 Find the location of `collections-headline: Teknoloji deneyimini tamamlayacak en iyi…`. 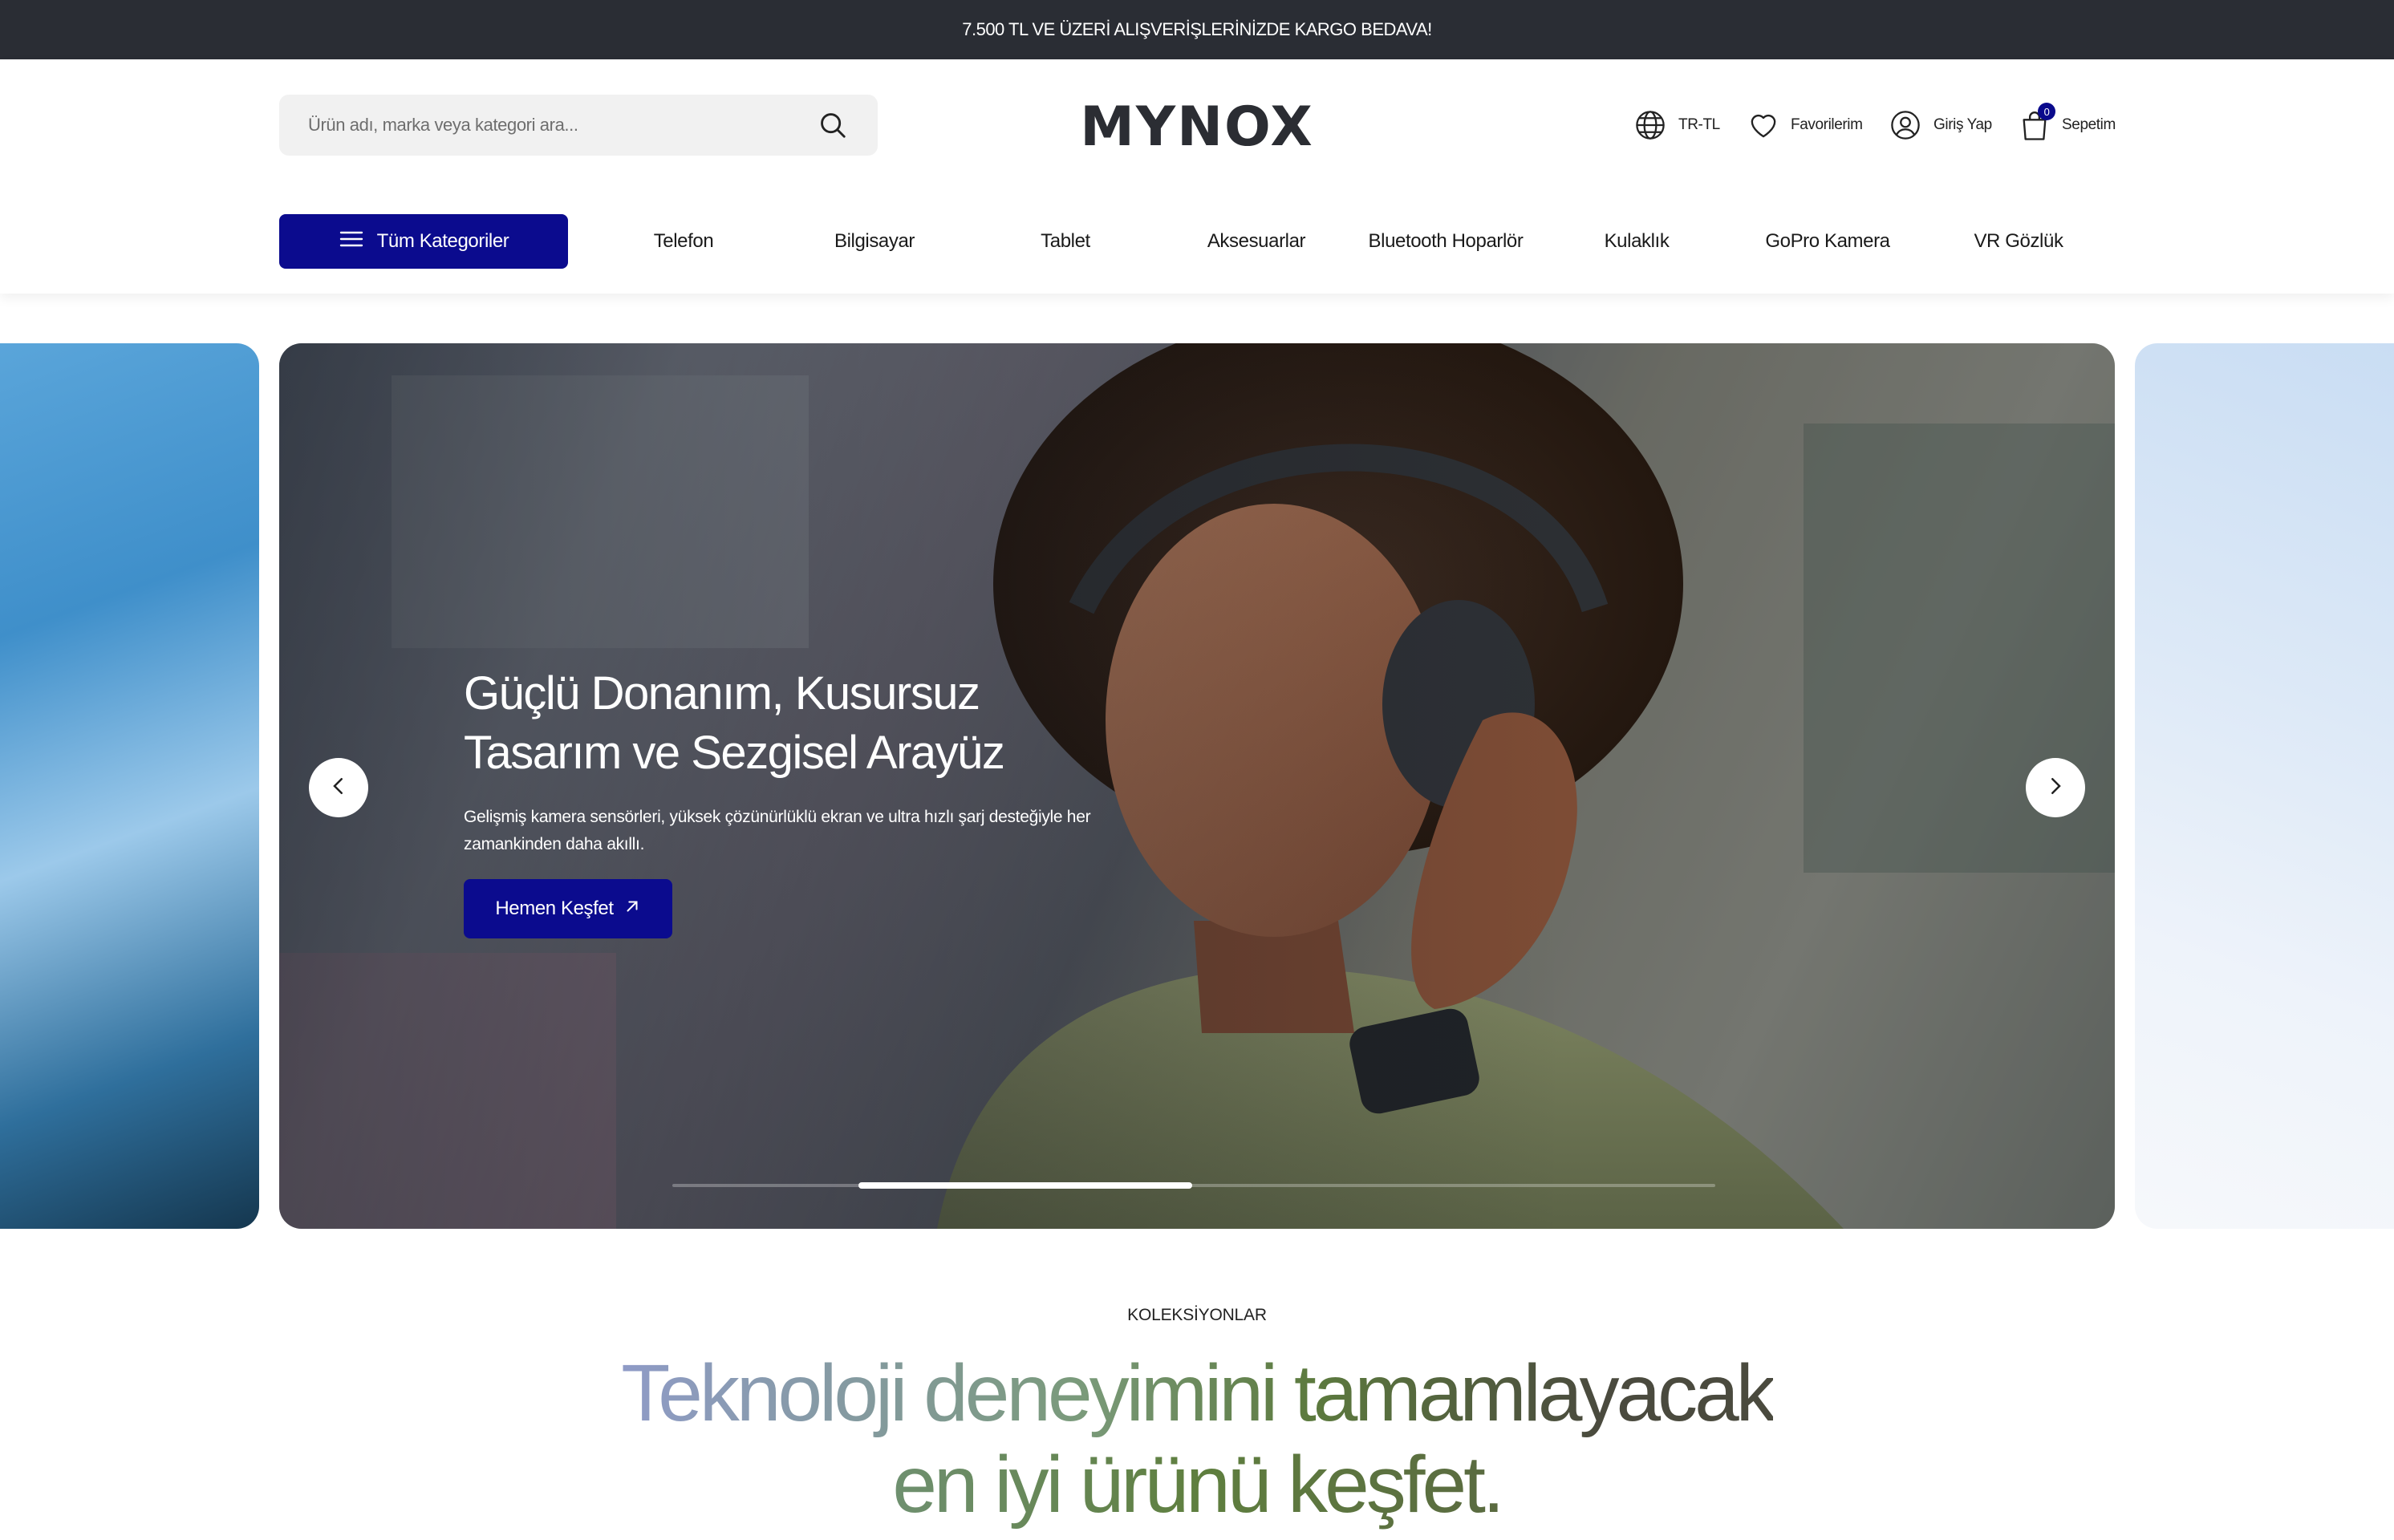

collections-headline: Teknoloji deneyimini tamamlayacak en iyi… is located at coordinates (1197, 1439).